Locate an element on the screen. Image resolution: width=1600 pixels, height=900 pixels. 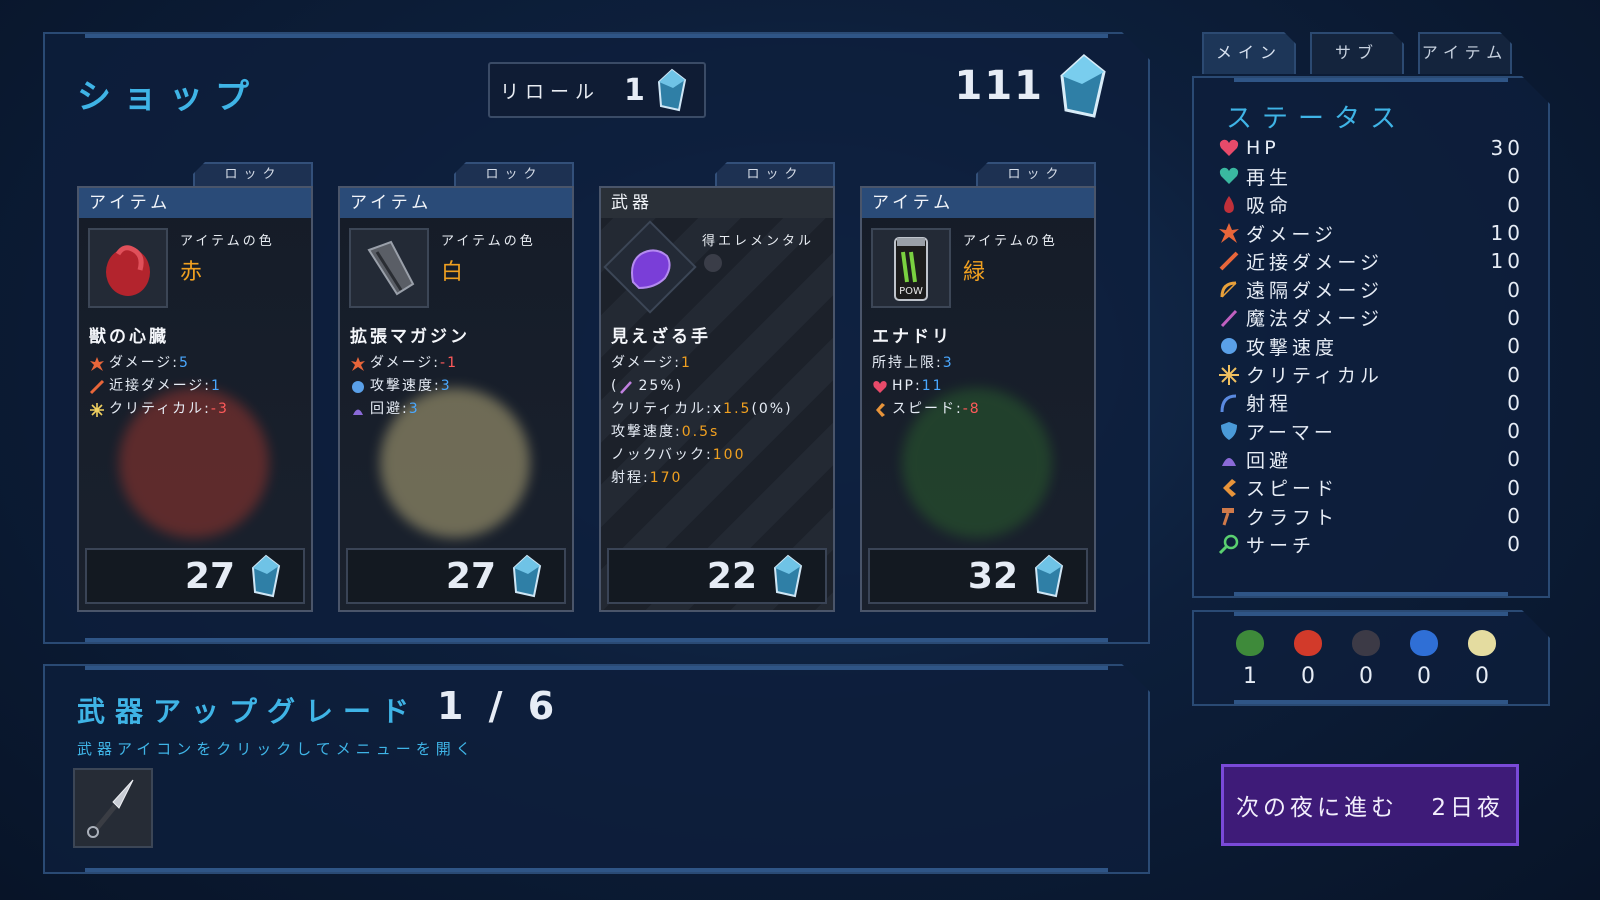
hammer-icon is located at coordinates (1229, 516).